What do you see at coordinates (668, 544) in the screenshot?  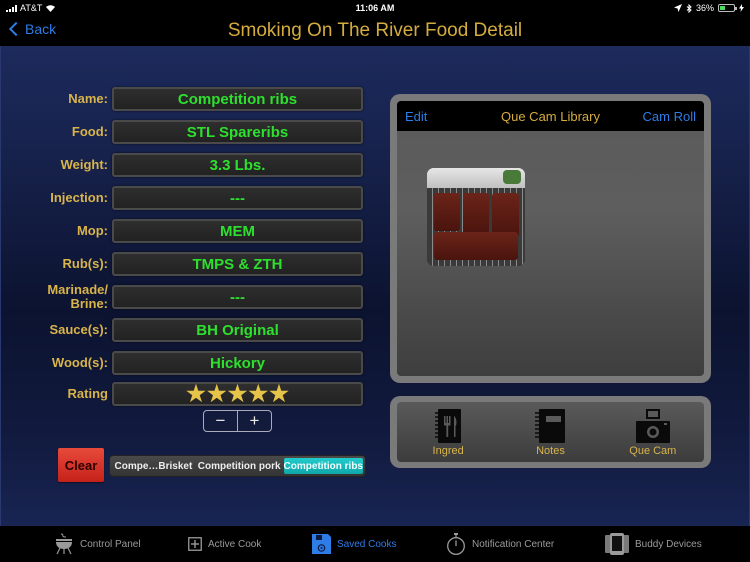 I see `tab-label: Buddy Devices` at bounding box center [668, 544].